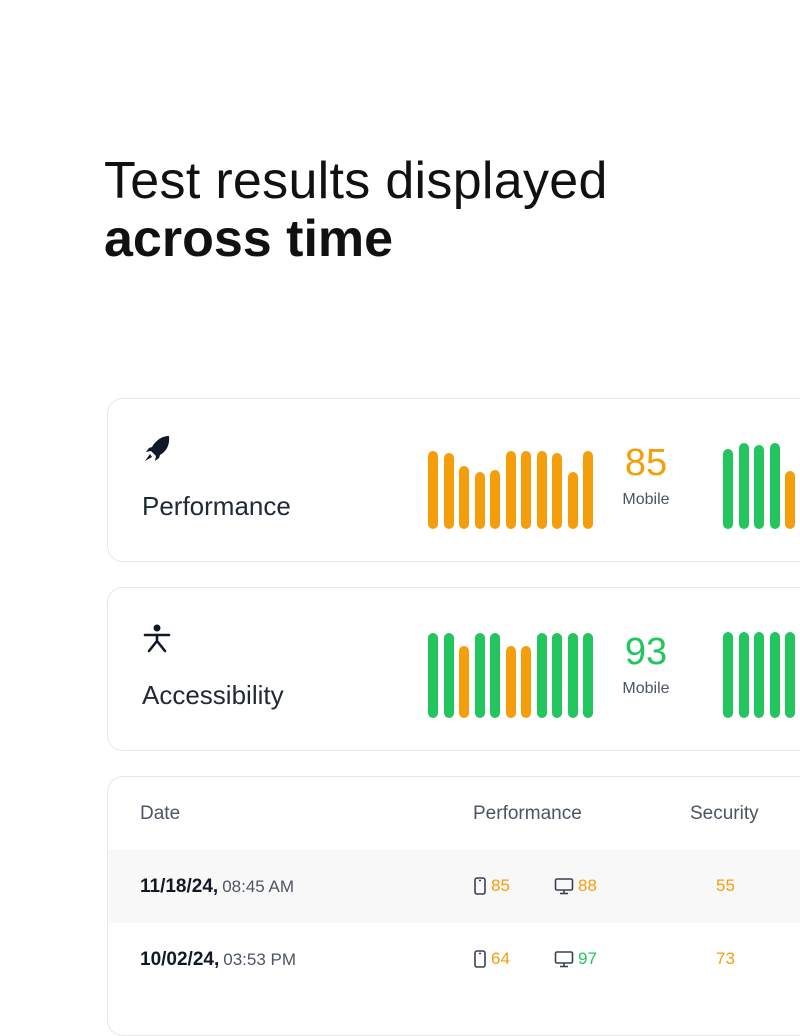 The image size is (800, 1036). I want to click on mobile-score: 85 Mobile, so click(646, 475).